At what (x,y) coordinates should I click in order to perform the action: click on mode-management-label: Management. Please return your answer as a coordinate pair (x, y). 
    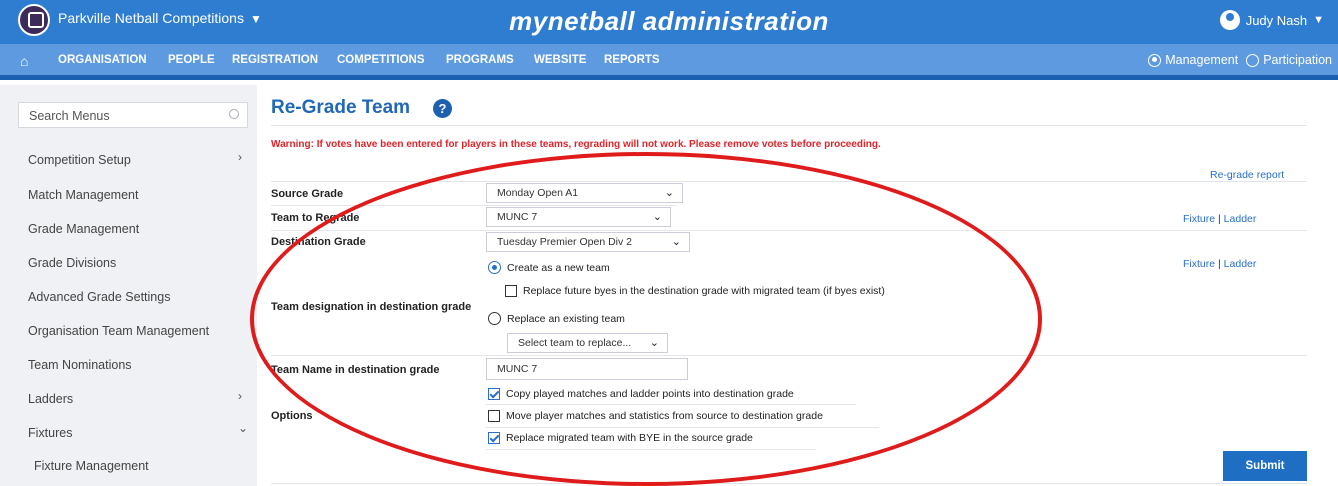
    Looking at the image, I should click on (1201, 60).